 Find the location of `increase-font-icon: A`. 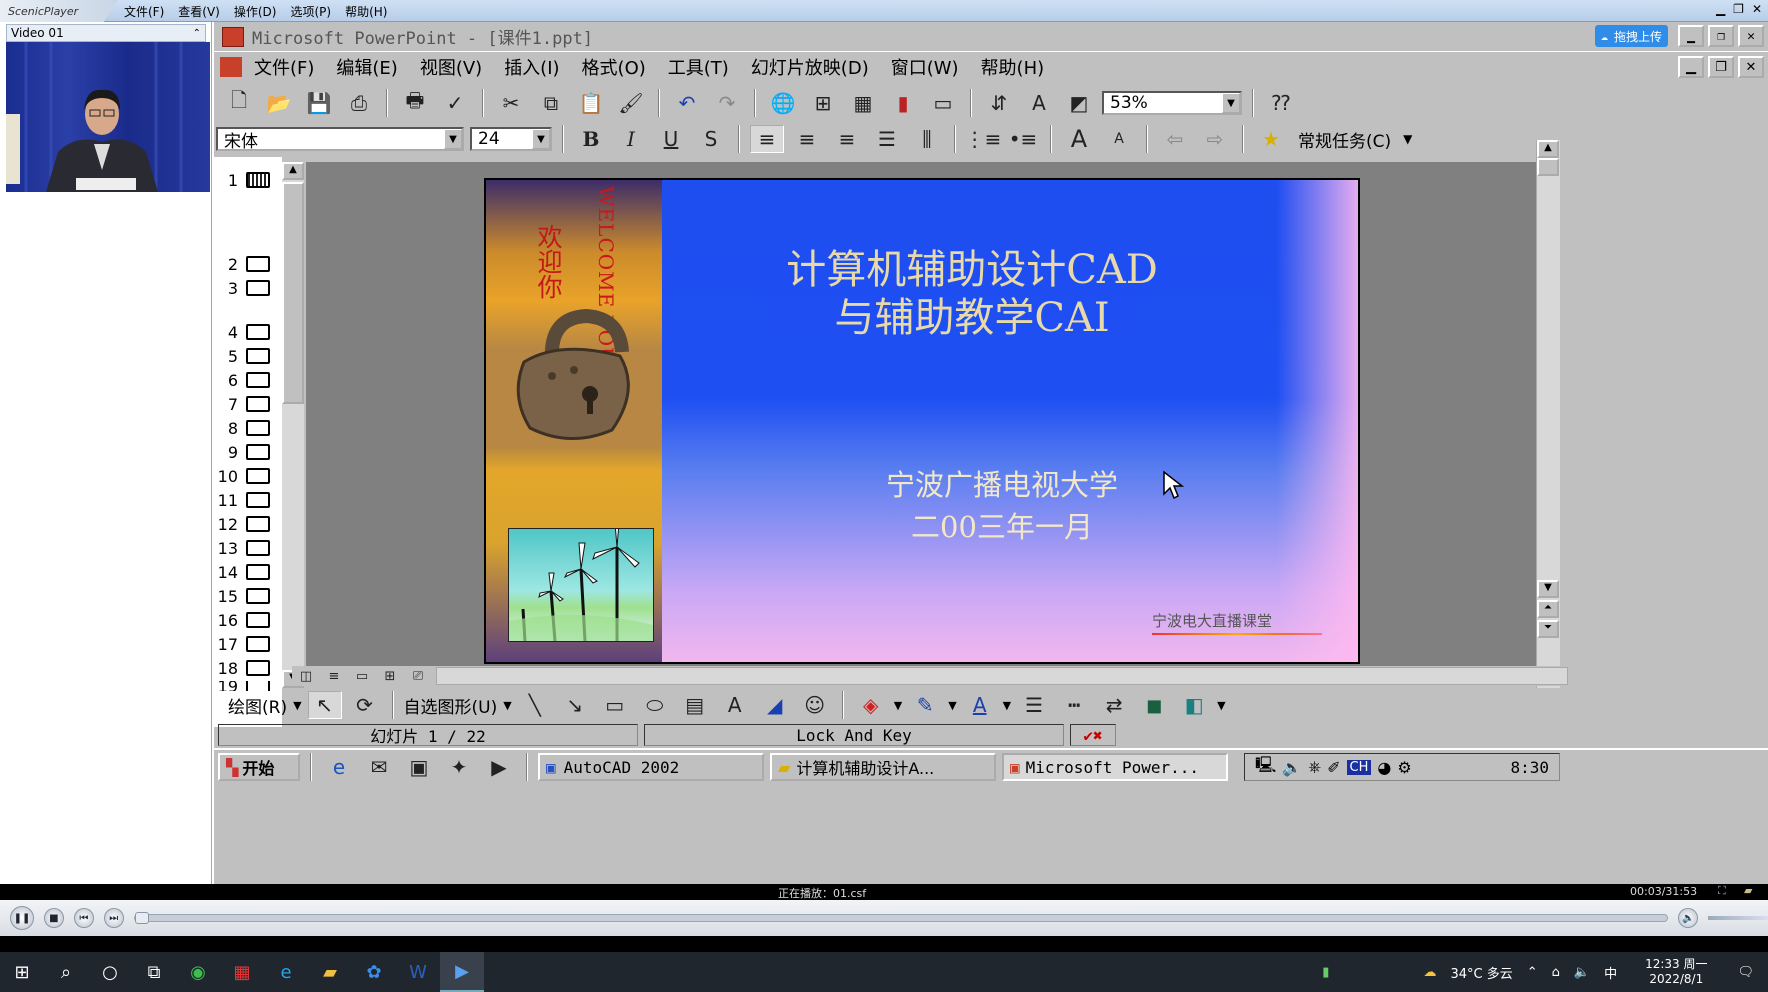

increase-font-icon: A is located at coordinates (1079, 139).